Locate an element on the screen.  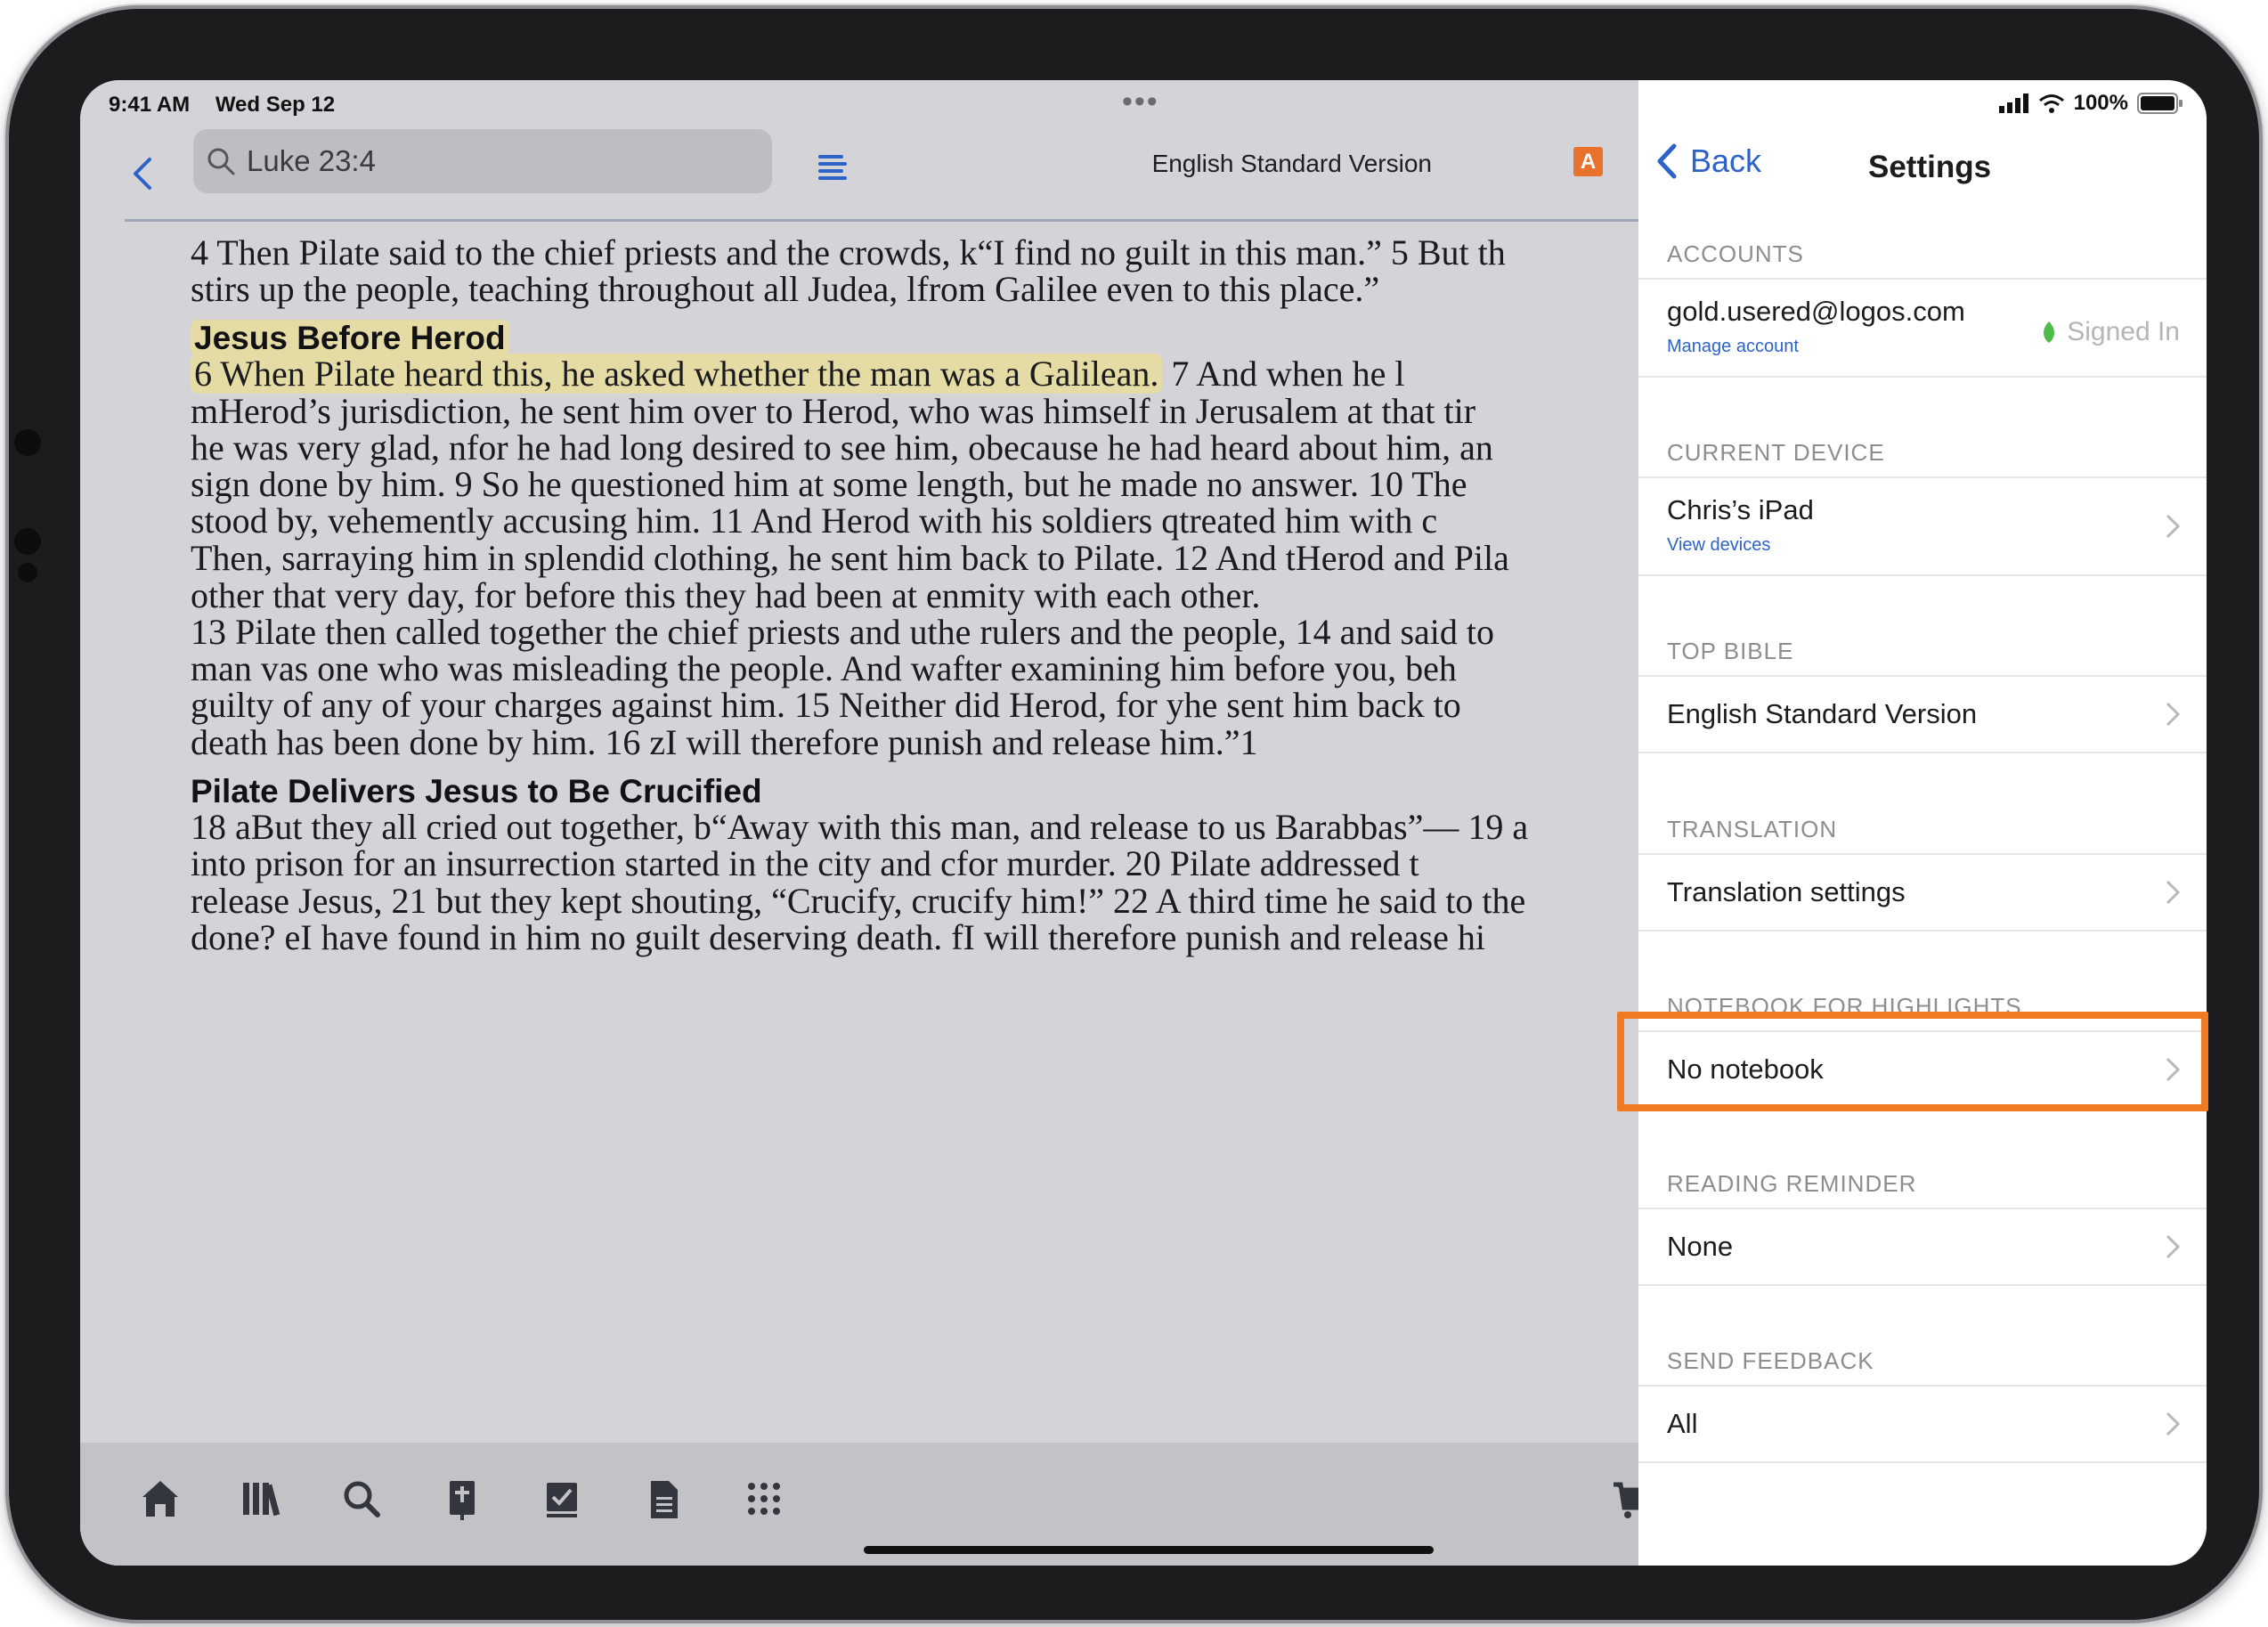
top-bible-value: English Standard Version is located at coordinates (1822, 713).